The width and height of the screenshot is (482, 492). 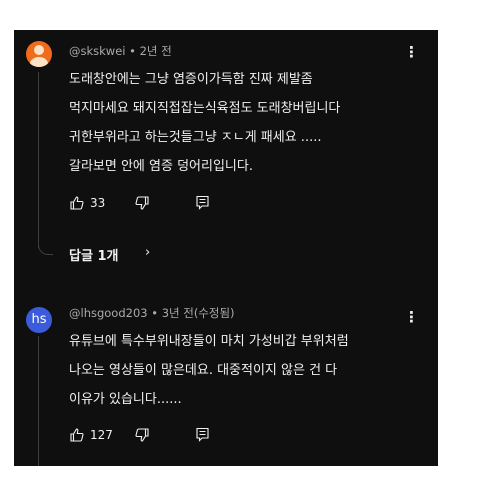 I want to click on user-avatar, so click(x=39, y=54).